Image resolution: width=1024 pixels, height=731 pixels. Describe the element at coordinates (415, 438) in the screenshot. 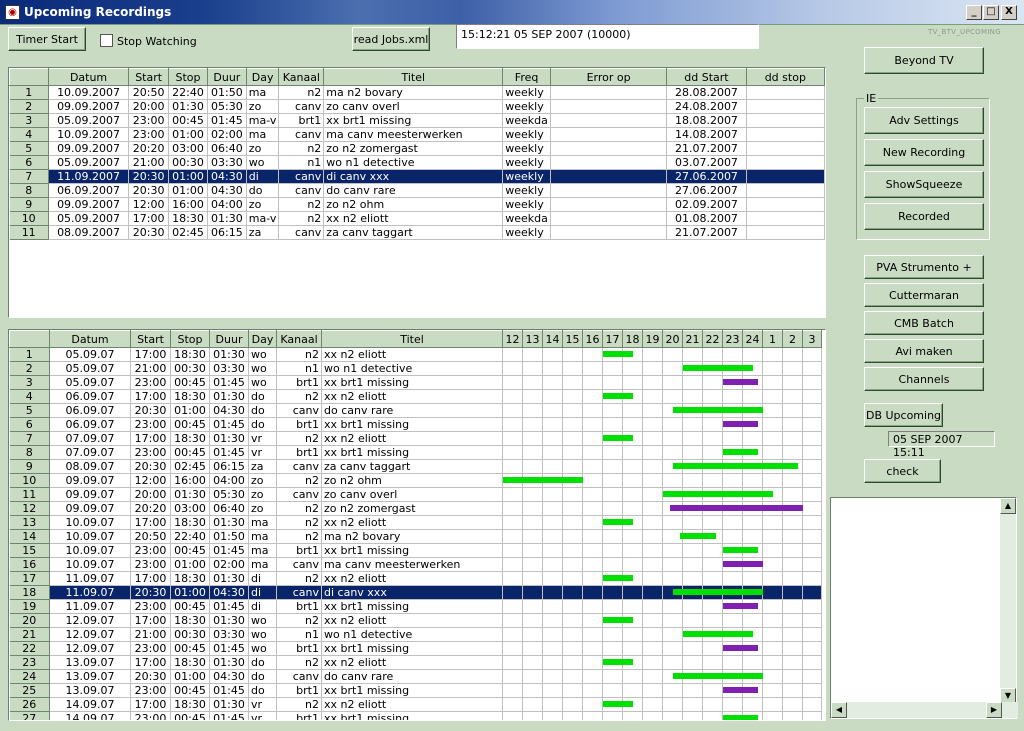

I see `schedule-row: 7 07.09.07 17:00 18:30 01:30 vr n2 xx n2 eliott` at that location.